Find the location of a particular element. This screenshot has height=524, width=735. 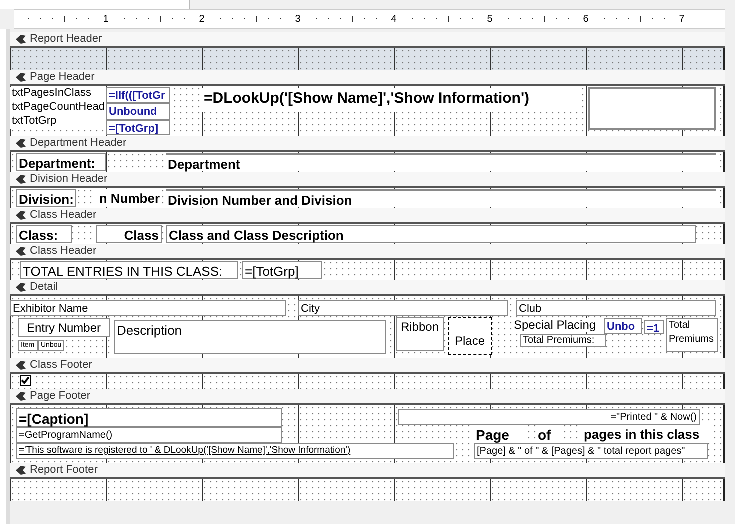

field-label: txtPageCountHead is located at coordinates (58, 108).